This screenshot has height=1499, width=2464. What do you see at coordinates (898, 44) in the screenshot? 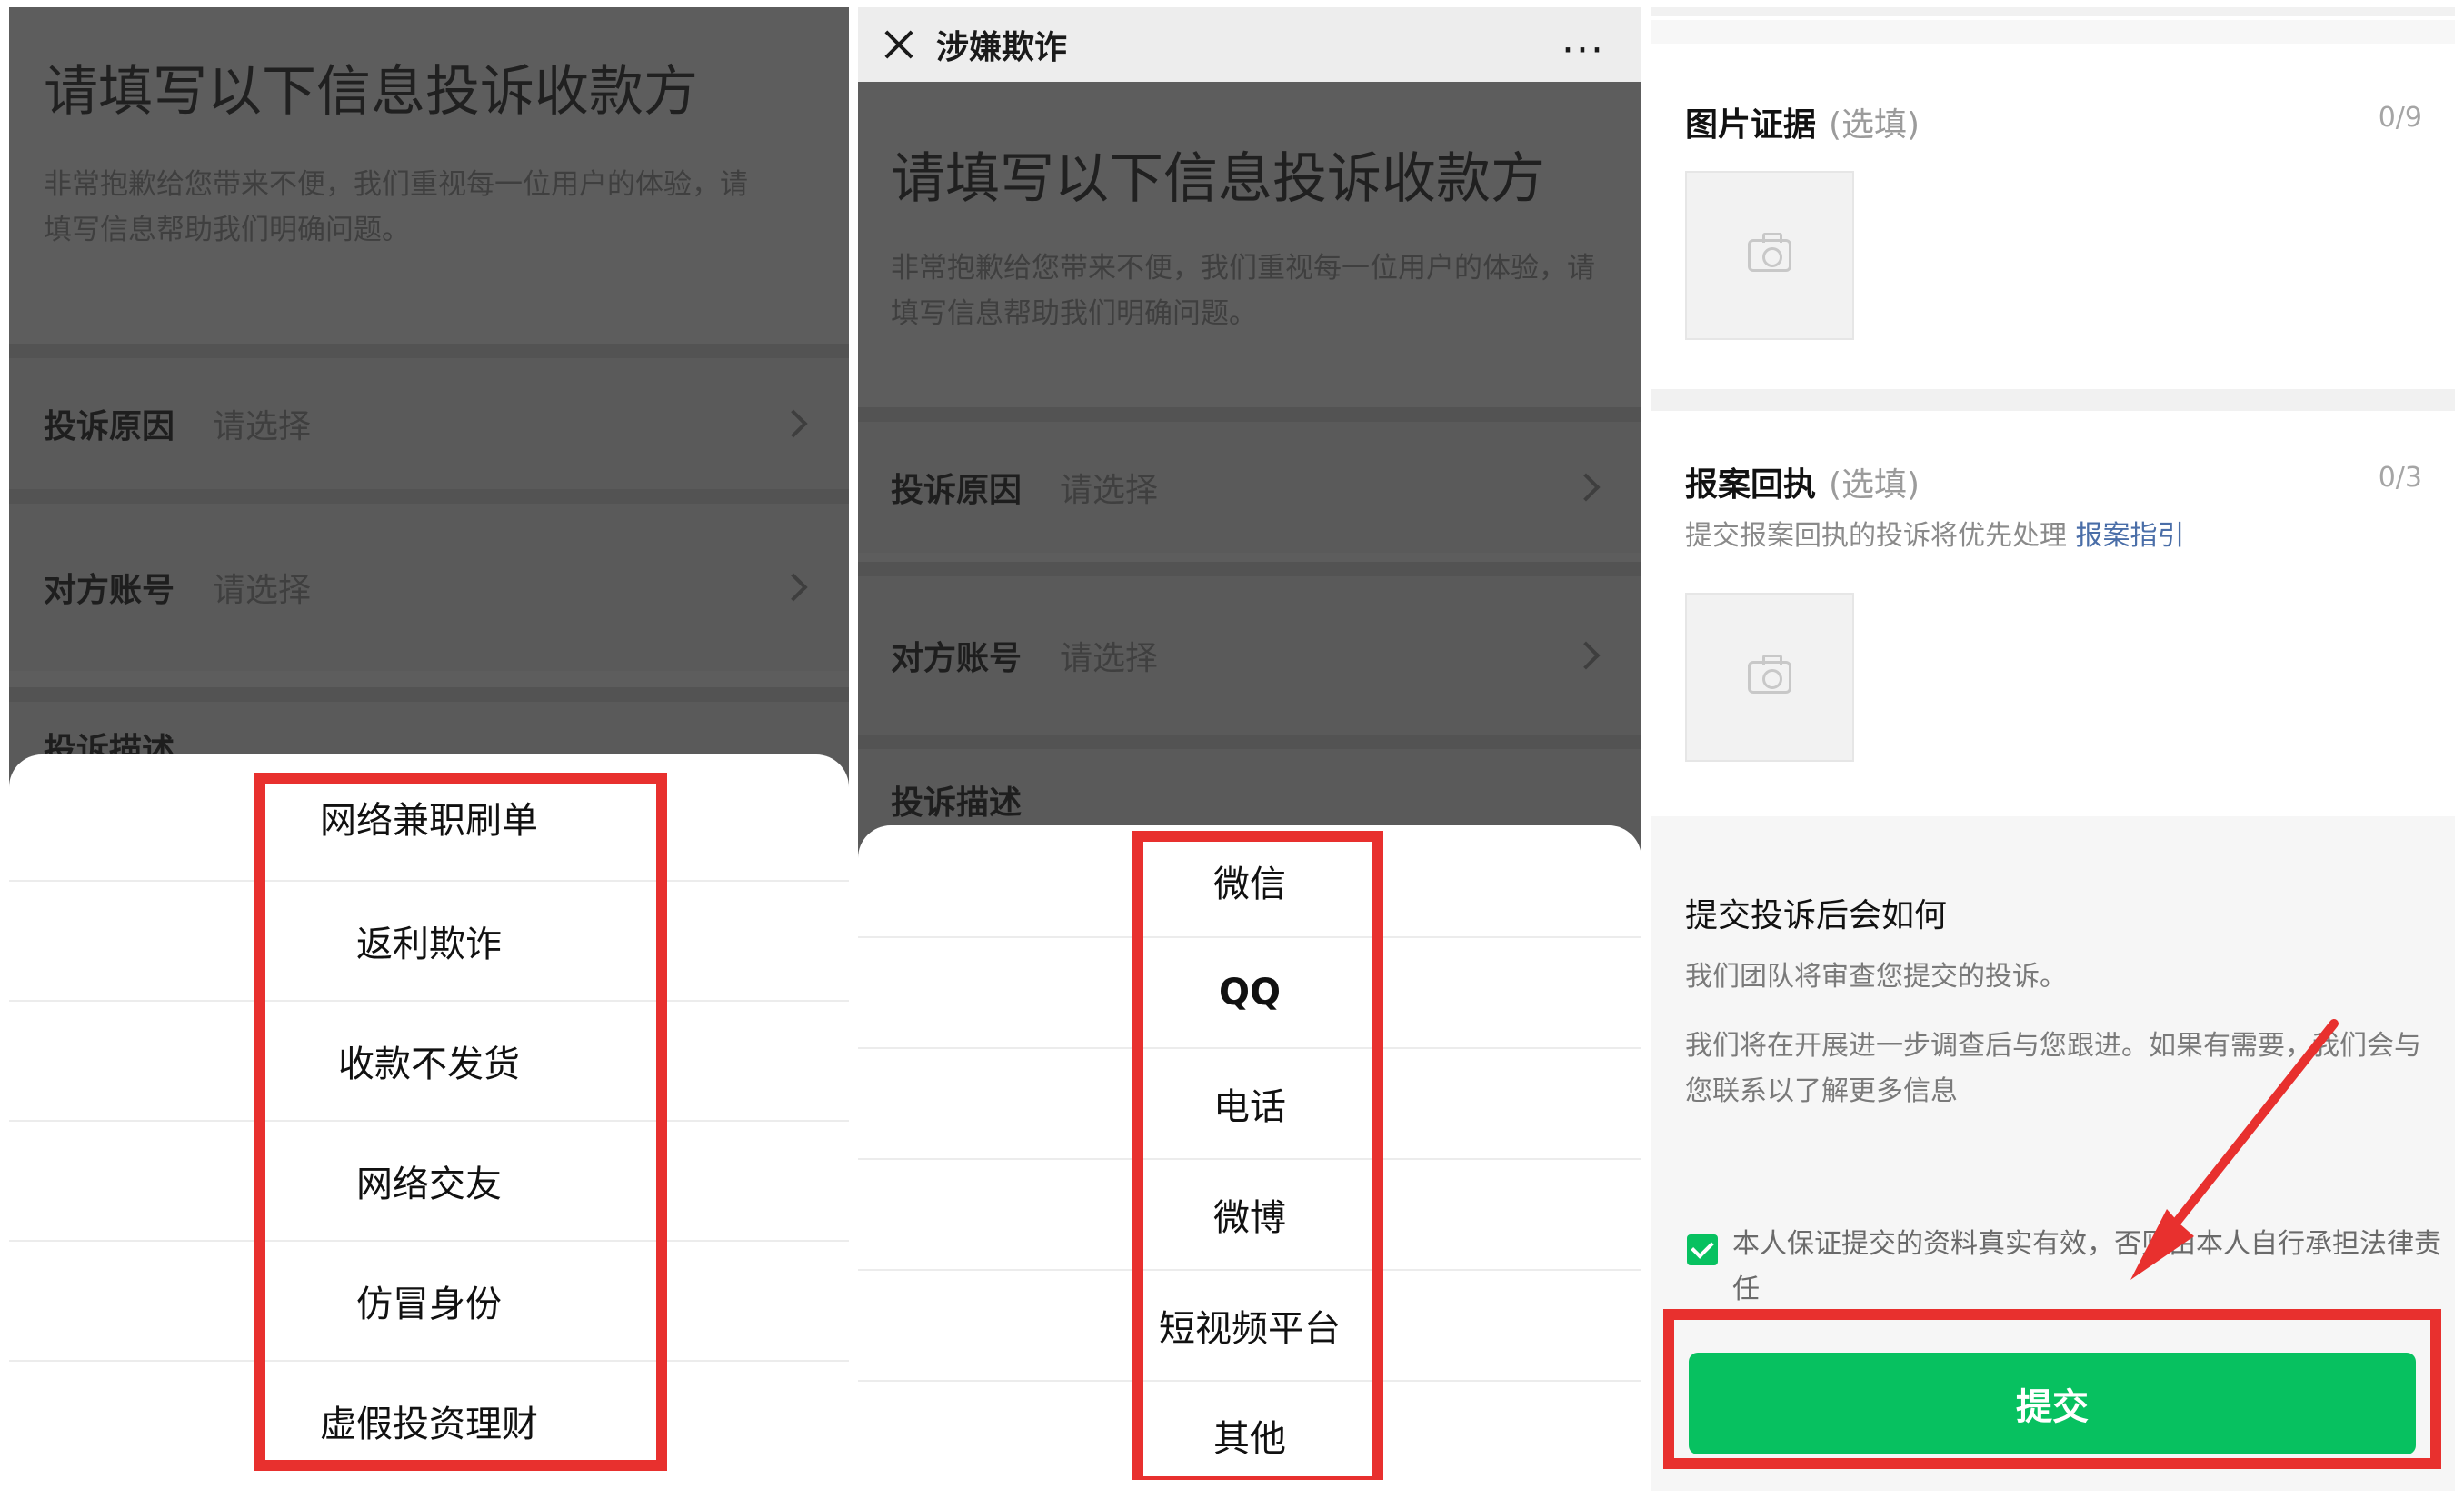
I see `close-icon` at bounding box center [898, 44].